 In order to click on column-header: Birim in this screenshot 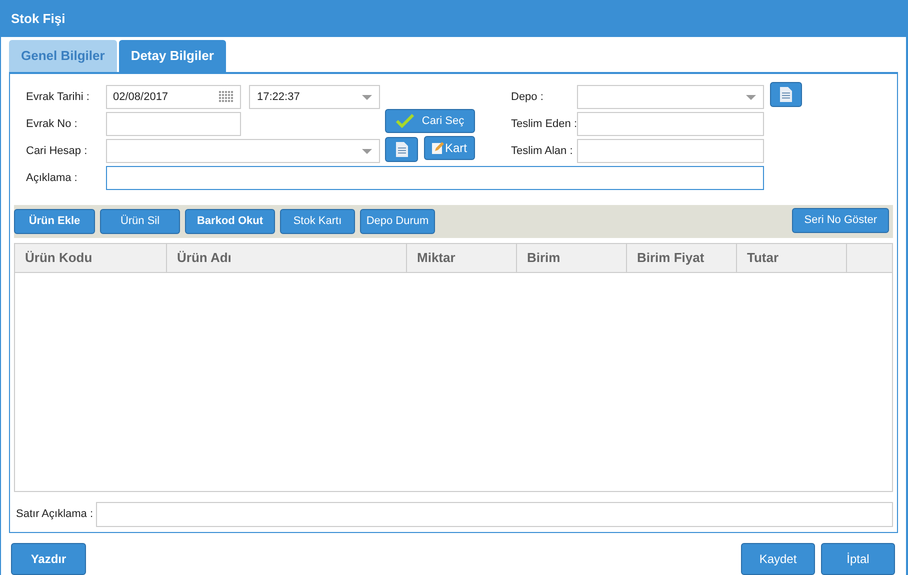, I will do `click(543, 258)`.